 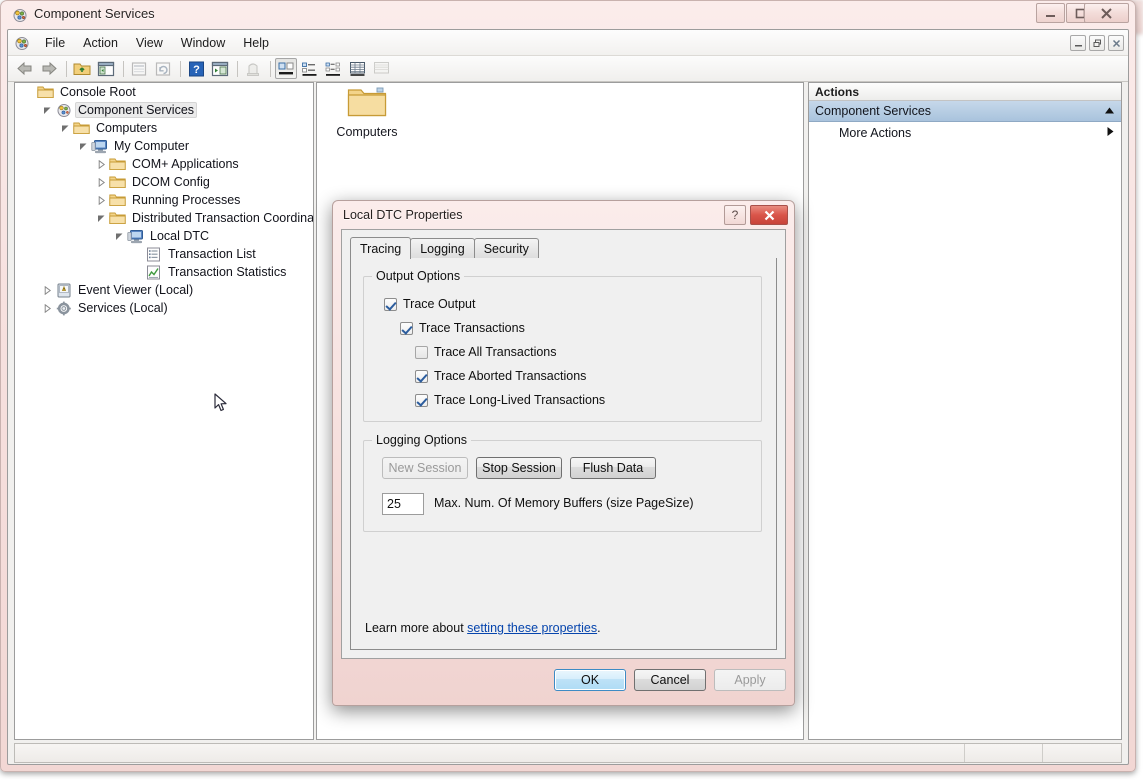 What do you see at coordinates (20, 15) in the screenshot?
I see `component-services-icon` at bounding box center [20, 15].